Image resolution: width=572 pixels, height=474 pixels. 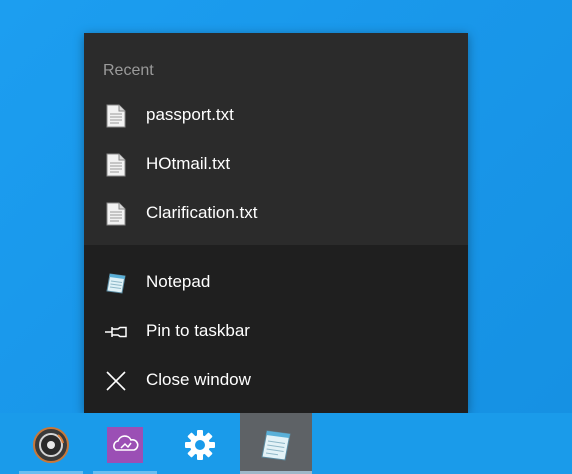 I want to click on task-pin-to-taskbar: Pin to taskbar, so click(x=276, y=331).